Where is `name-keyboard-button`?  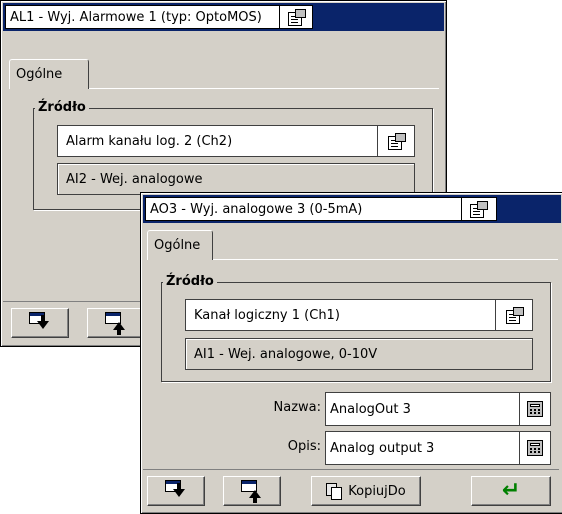 name-keyboard-button is located at coordinates (534, 409).